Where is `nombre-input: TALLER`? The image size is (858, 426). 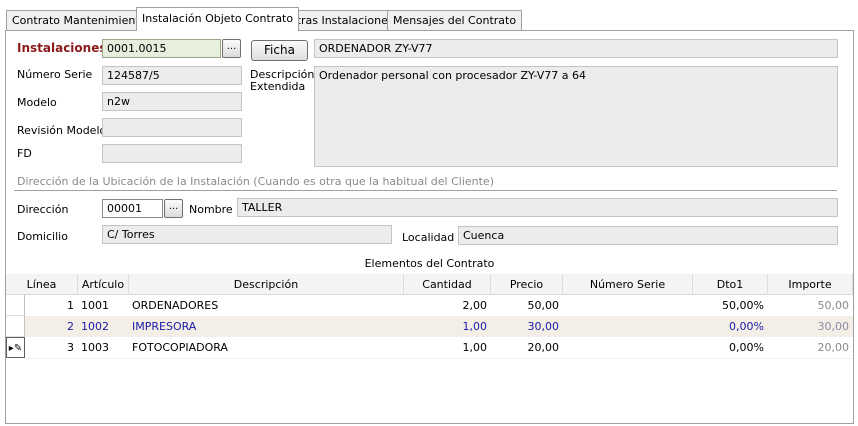
nombre-input: TALLER is located at coordinates (537, 207).